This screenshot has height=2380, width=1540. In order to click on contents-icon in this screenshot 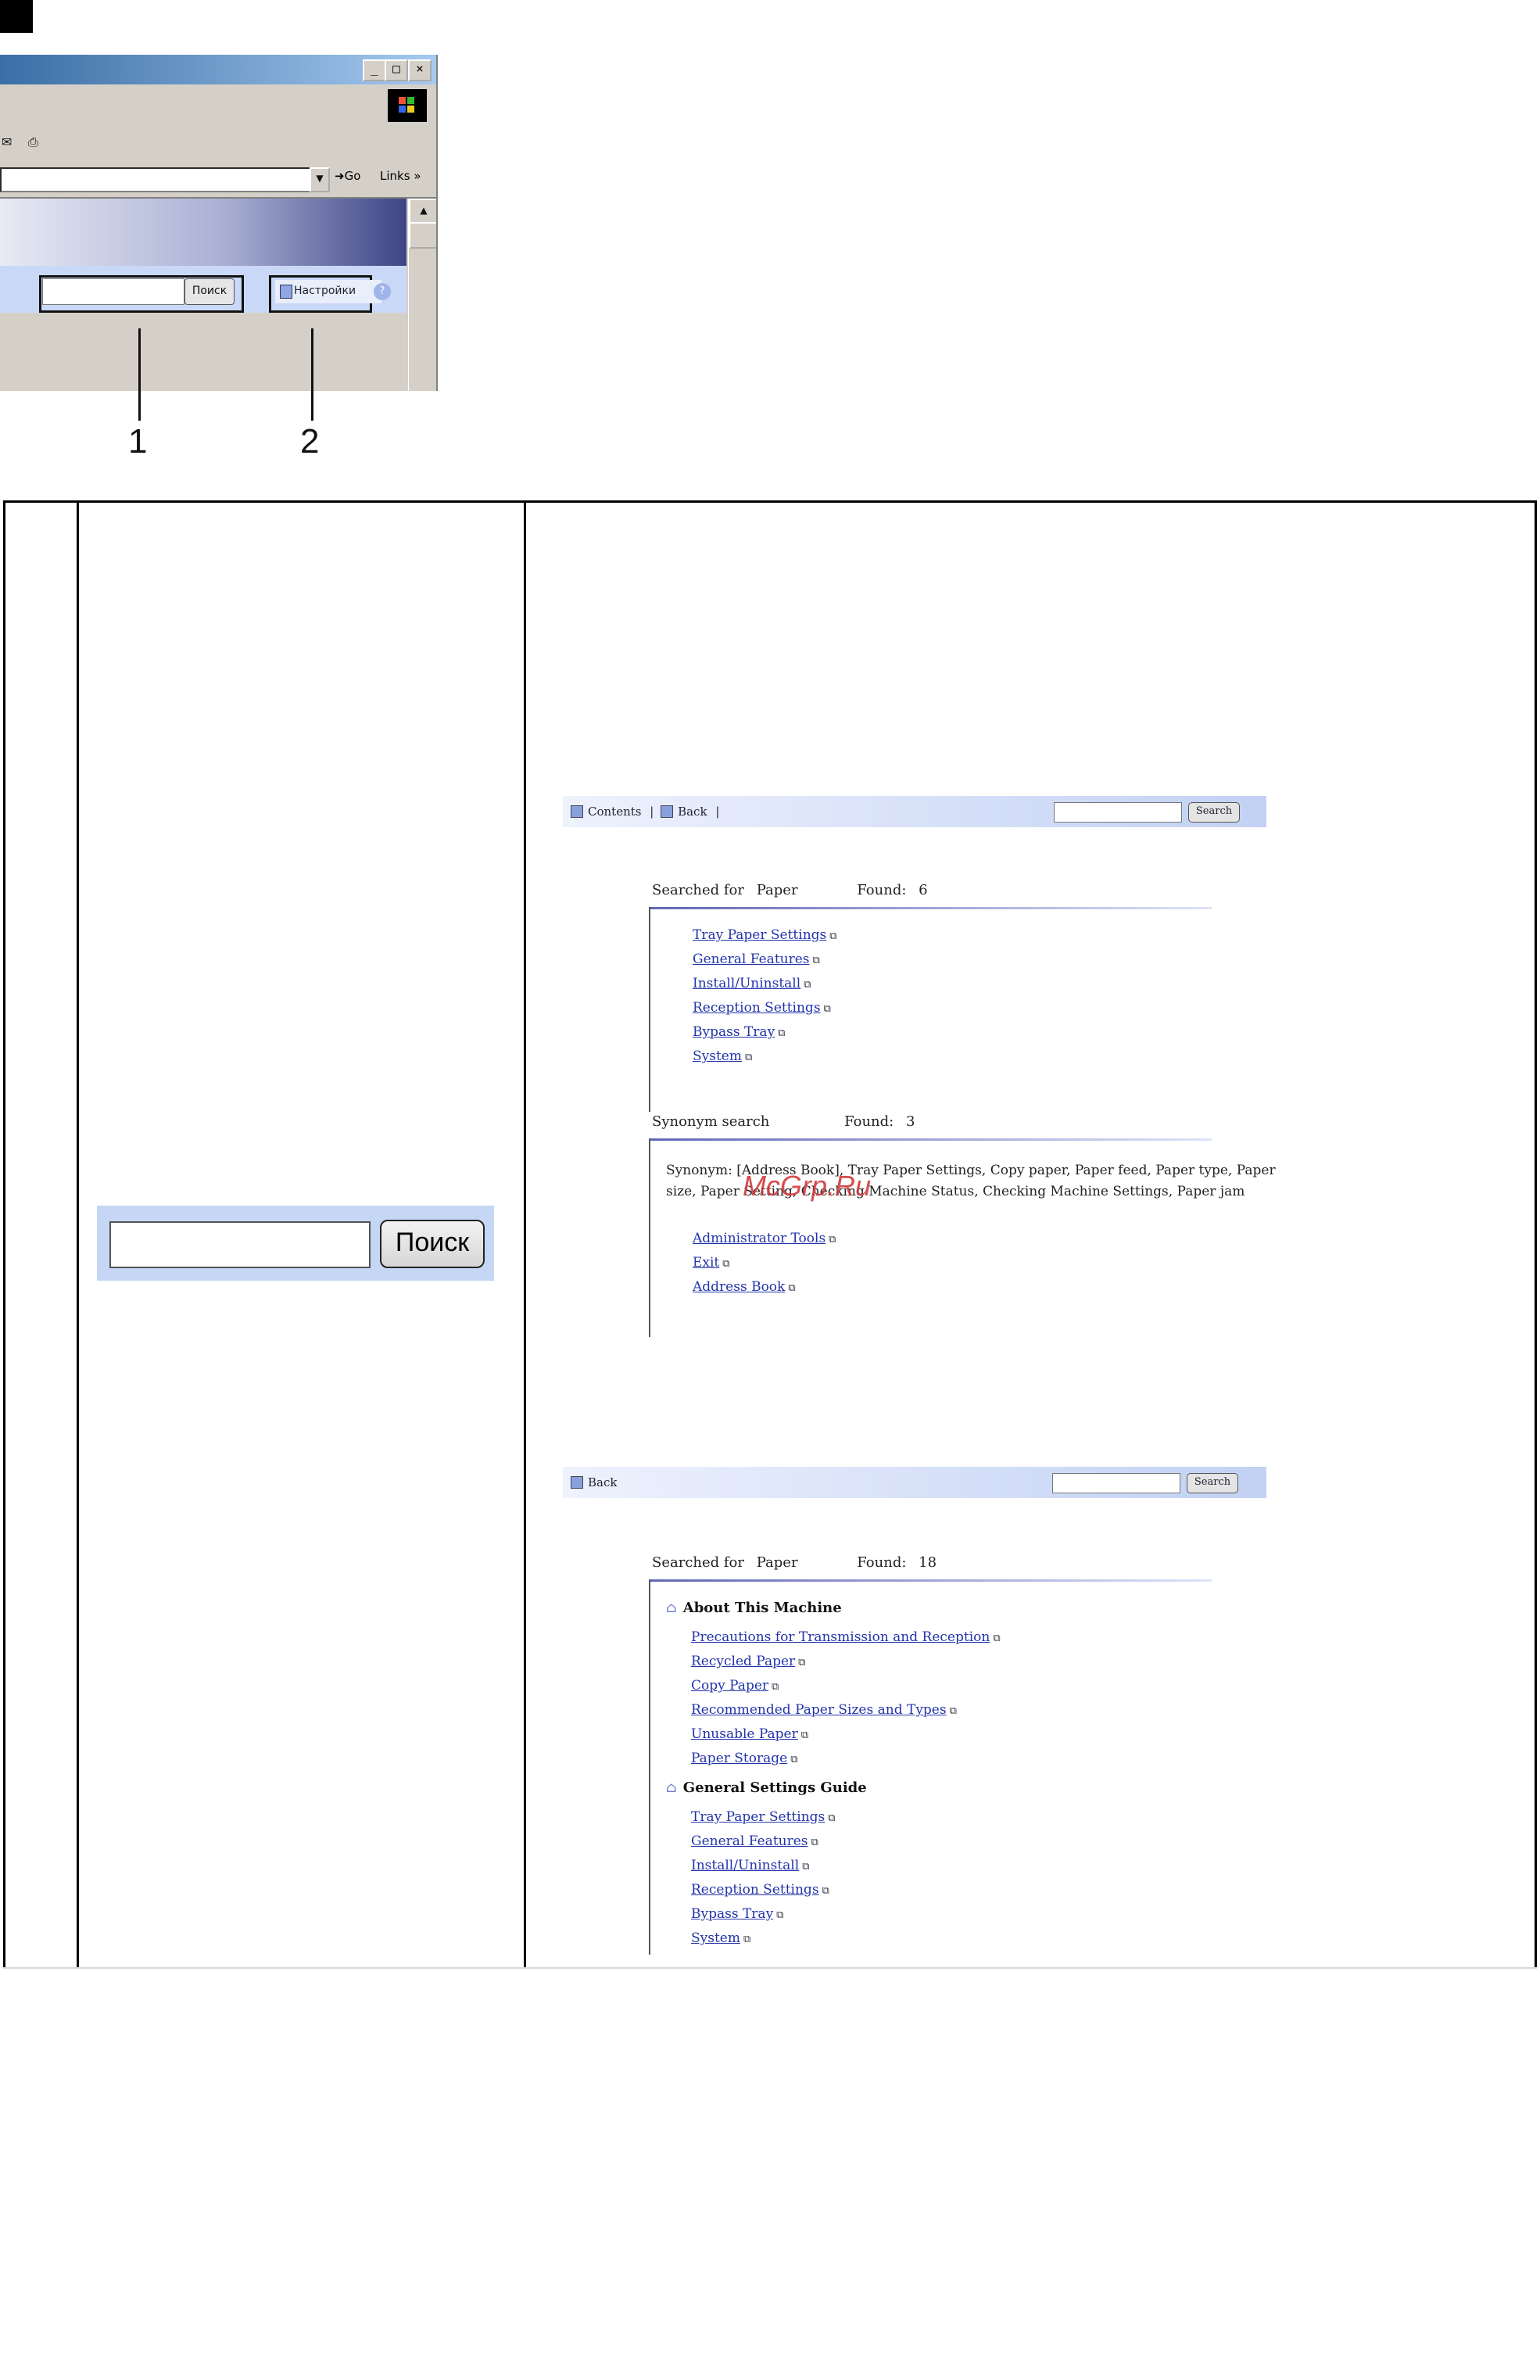, I will do `click(577, 811)`.